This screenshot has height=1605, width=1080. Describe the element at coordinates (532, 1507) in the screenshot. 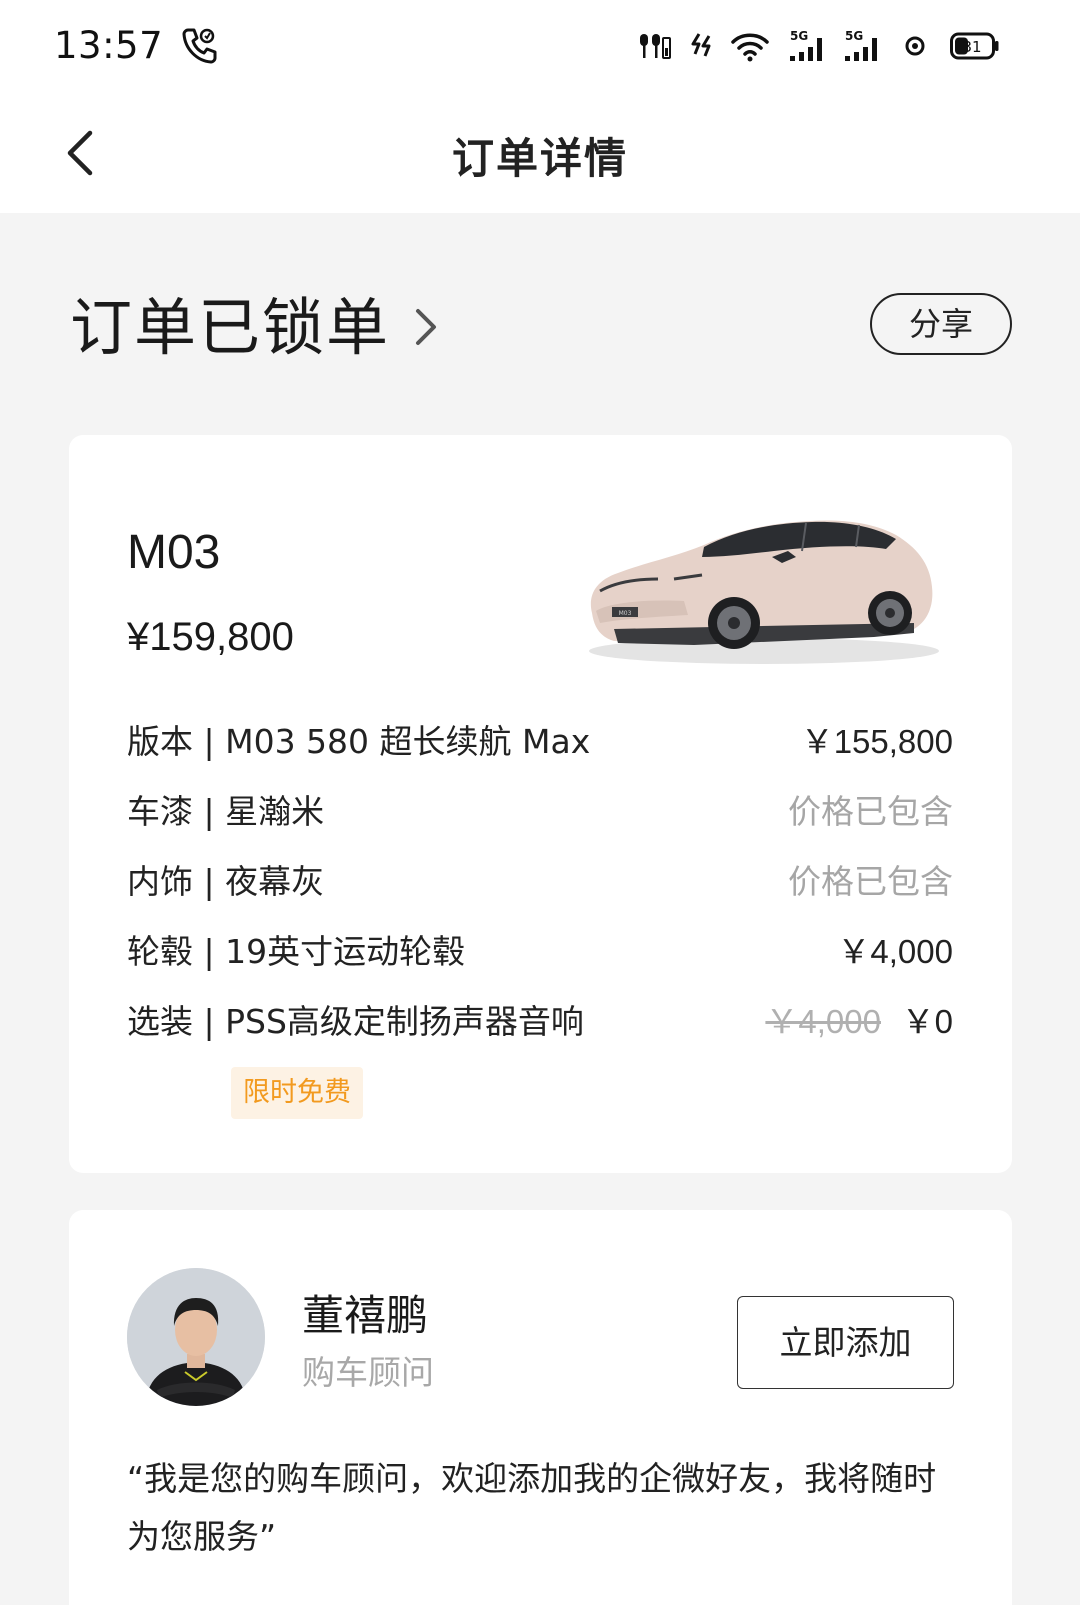

I see `advisor-quote: “我是您的购车顾问，欢迎添加我的企微好友，我将随时为您服务”` at that location.